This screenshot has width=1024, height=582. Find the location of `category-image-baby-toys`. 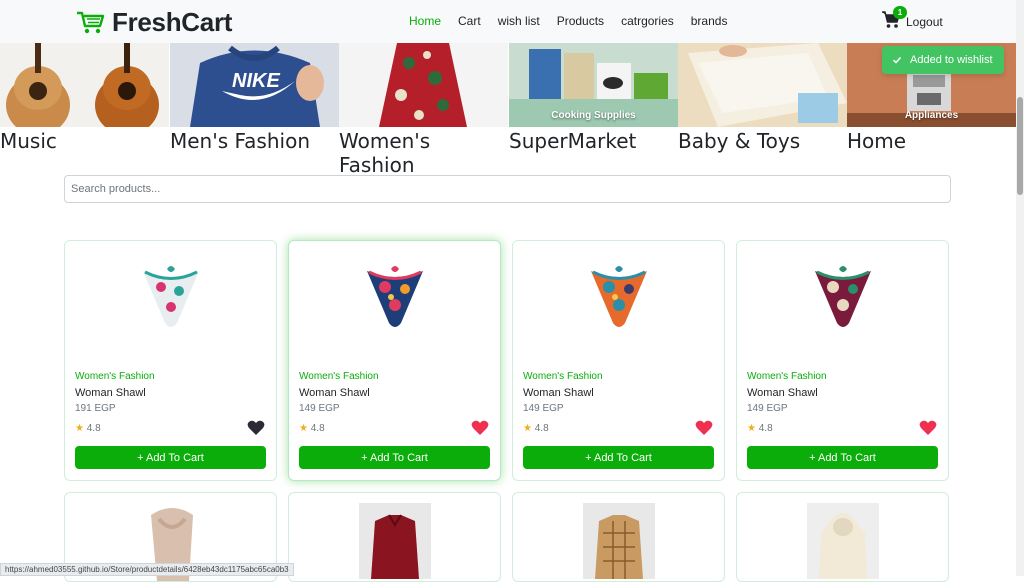

category-image-baby-toys is located at coordinates (762, 85).